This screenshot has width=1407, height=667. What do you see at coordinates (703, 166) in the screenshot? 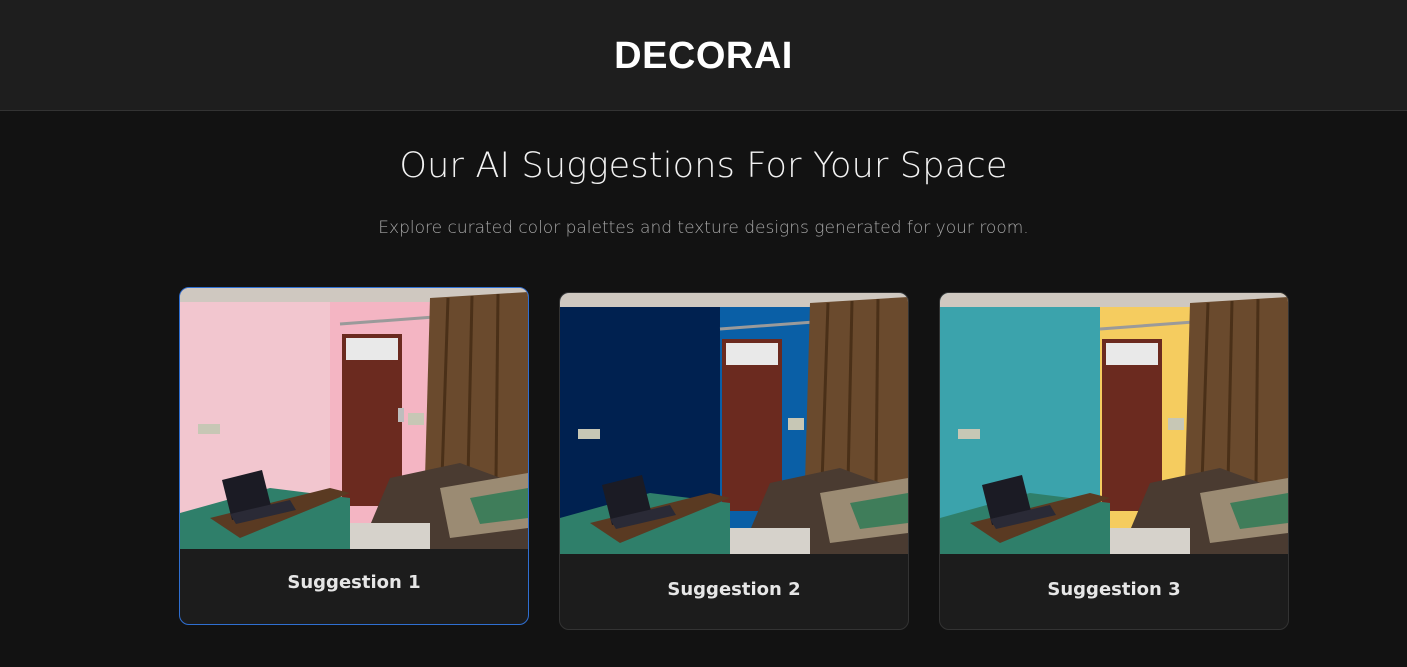
I see `page-title: Our AI Suggestions For Your Space` at bounding box center [703, 166].